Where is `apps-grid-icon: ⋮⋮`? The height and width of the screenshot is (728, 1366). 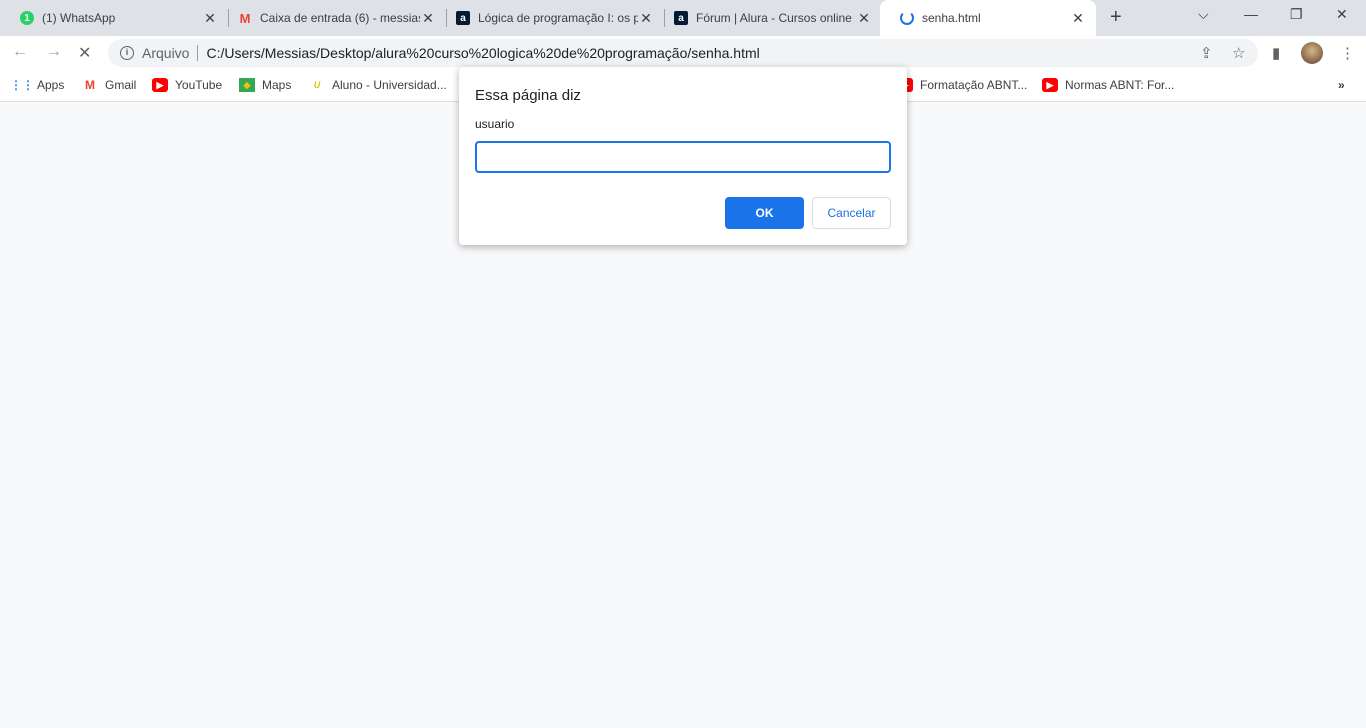
apps-grid-icon: ⋮⋮ is located at coordinates (22, 85).